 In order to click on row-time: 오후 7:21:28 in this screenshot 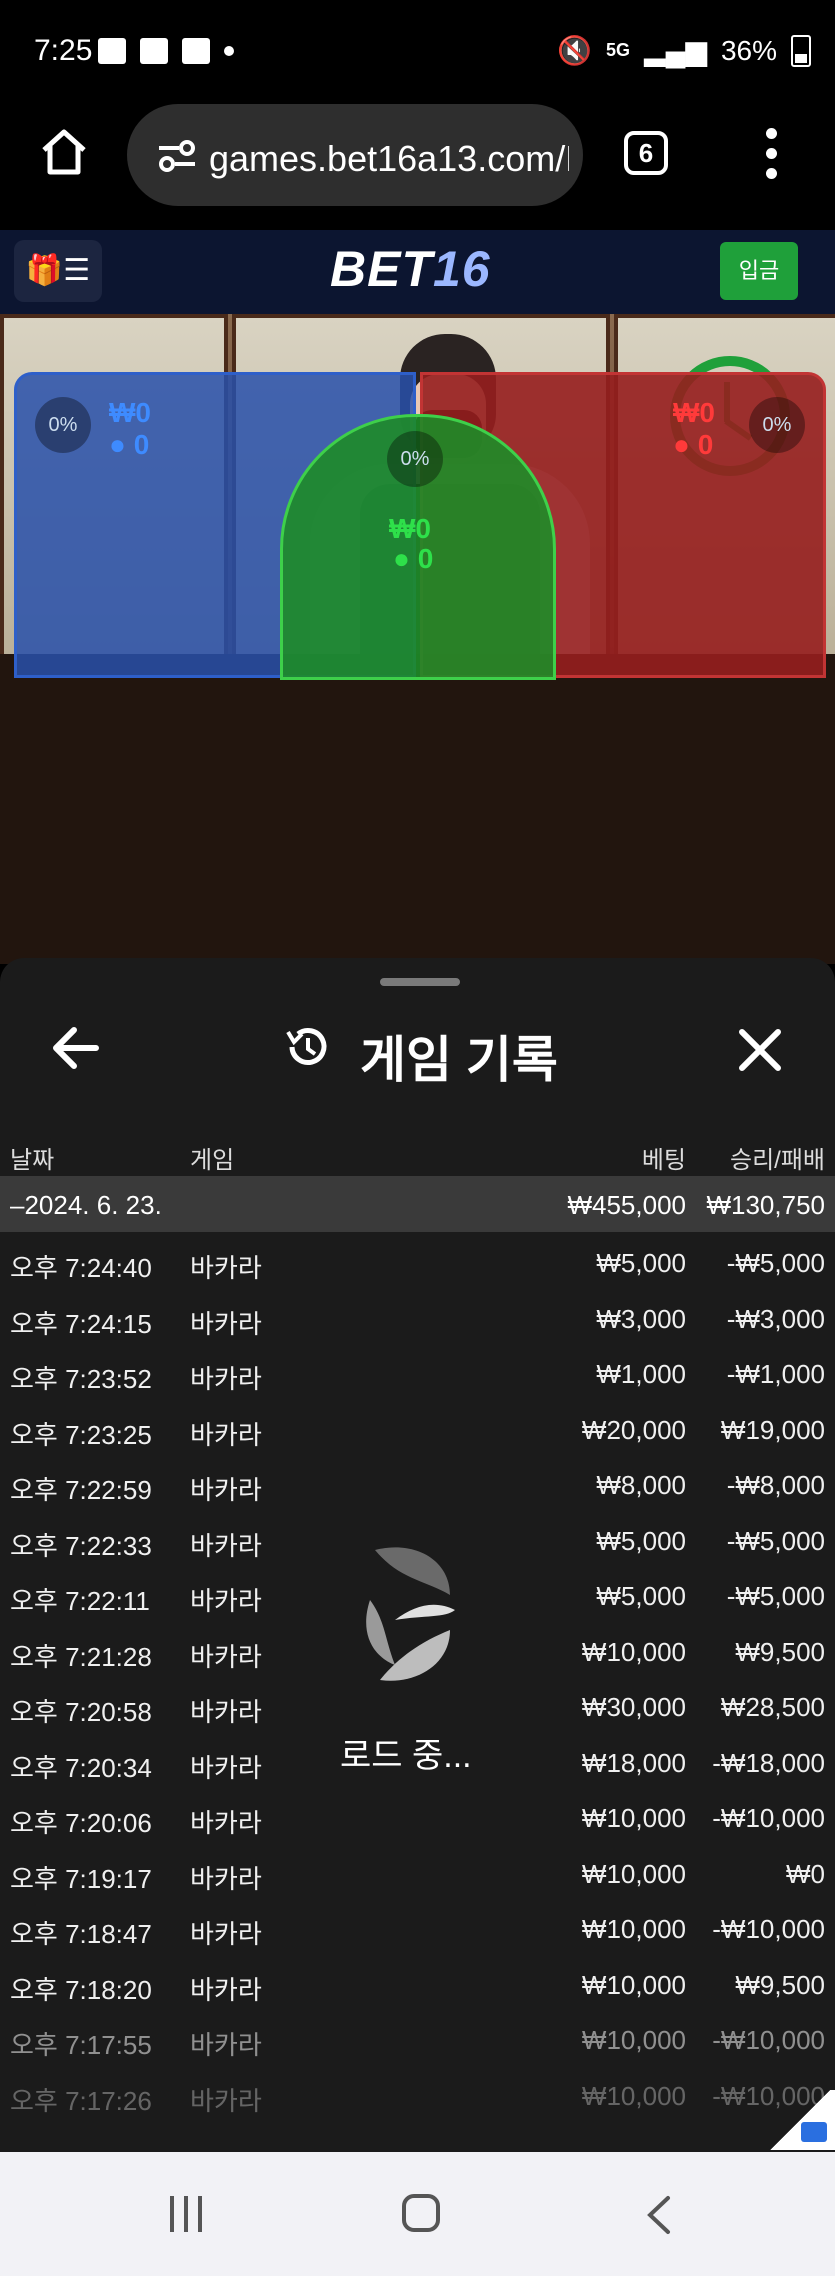, I will do `click(81, 1656)`.